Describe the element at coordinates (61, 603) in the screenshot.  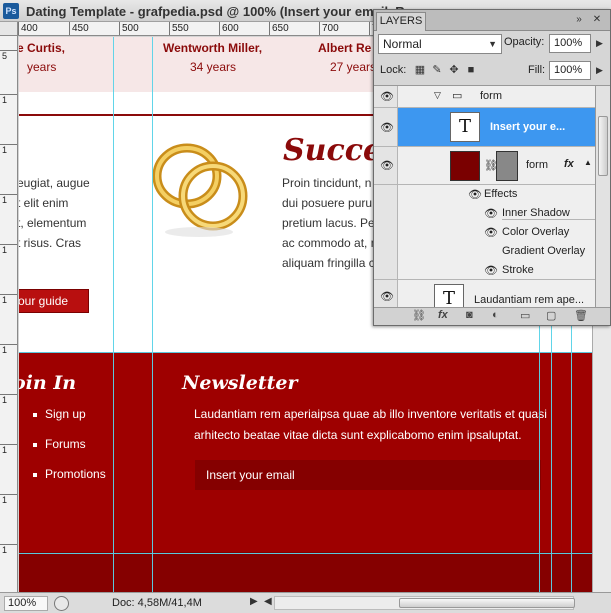
I see `status-menu-icon` at that location.